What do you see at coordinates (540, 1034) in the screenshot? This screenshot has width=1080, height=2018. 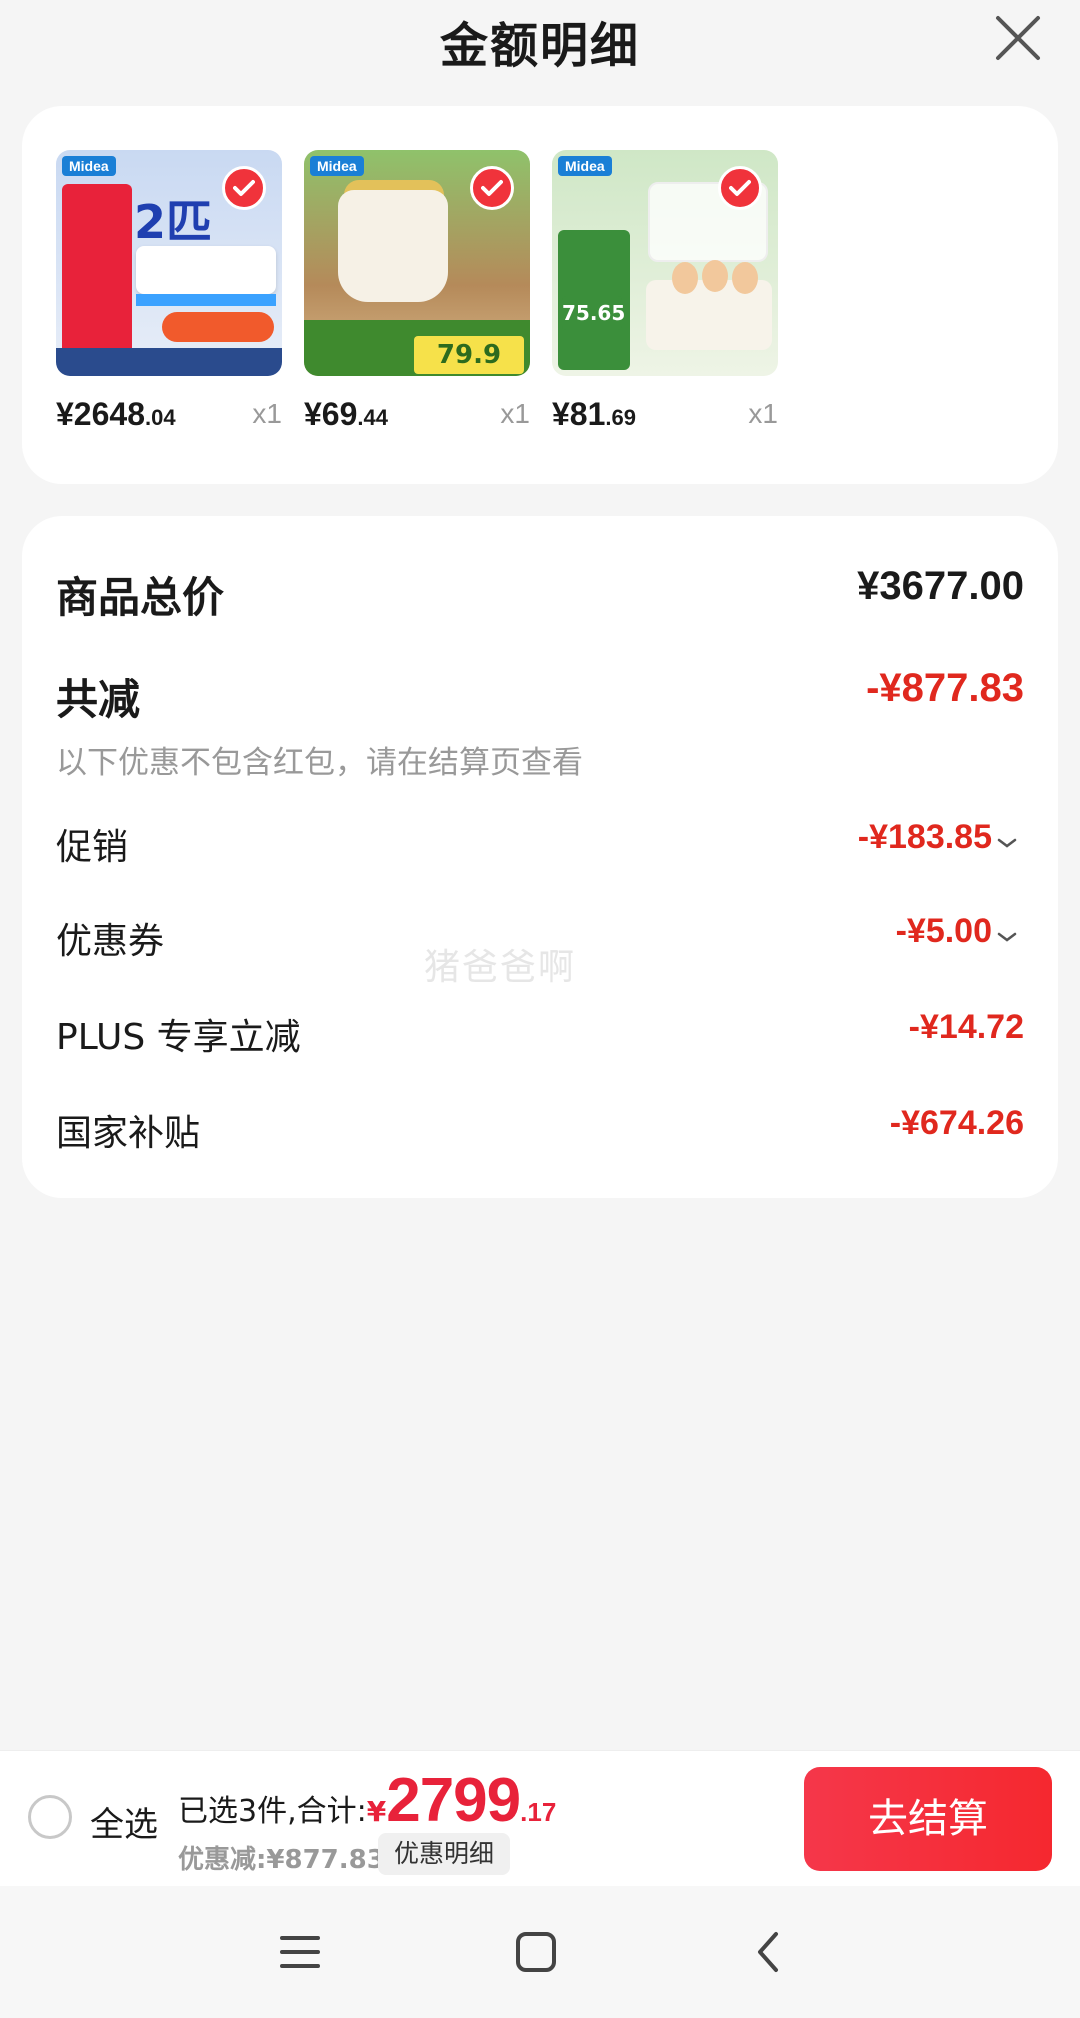 I see `discount-row-plus: PLUS 专享立减 -¥14.72` at bounding box center [540, 1034].